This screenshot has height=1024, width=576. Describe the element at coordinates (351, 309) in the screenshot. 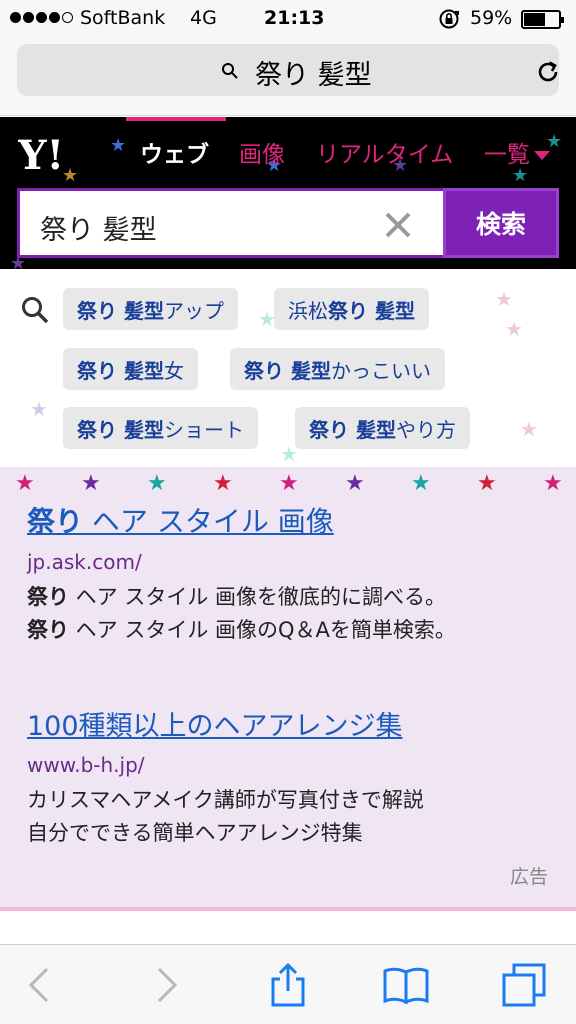

I see `suggestion-chip: 浜松 祭り 髪型` at that location.